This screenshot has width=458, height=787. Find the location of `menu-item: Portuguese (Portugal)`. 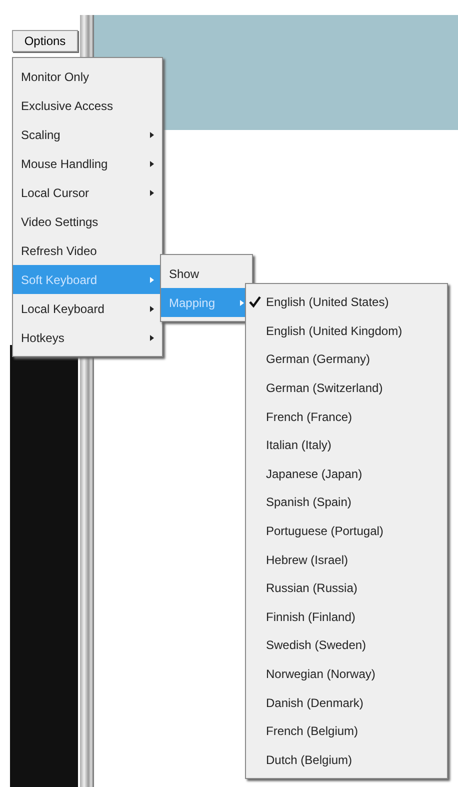

menu-item: Portuguese (Portugal) is located at coordinates (346, 531).